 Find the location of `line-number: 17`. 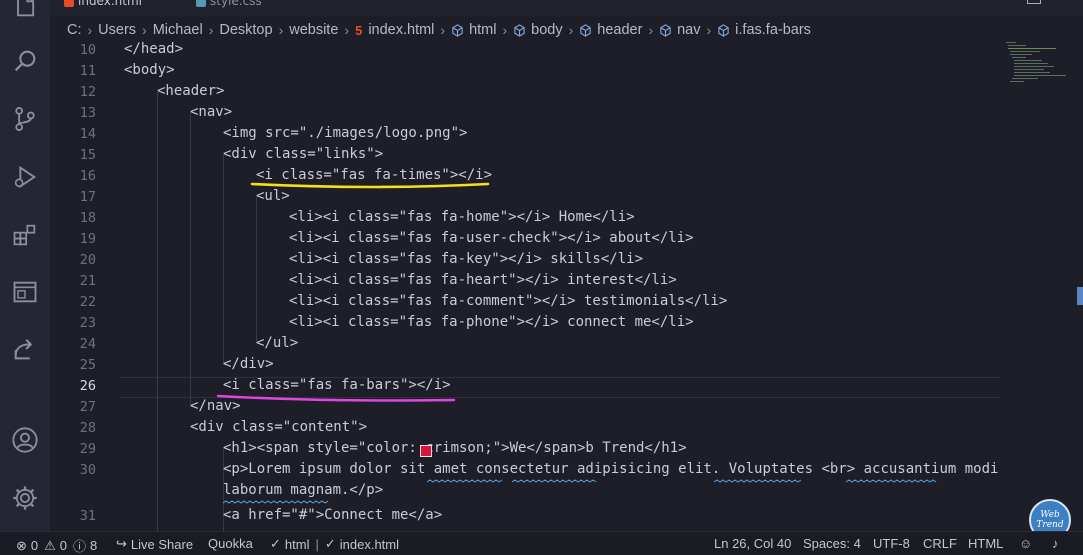

line-number: 17 is located at coordinates (87, 197).